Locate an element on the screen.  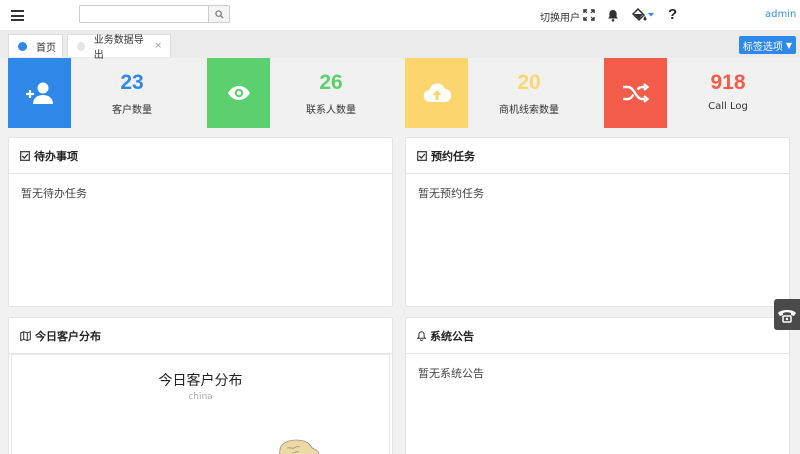
appointment-panel-title: 预约任务 is located at coordinates (453, 156).